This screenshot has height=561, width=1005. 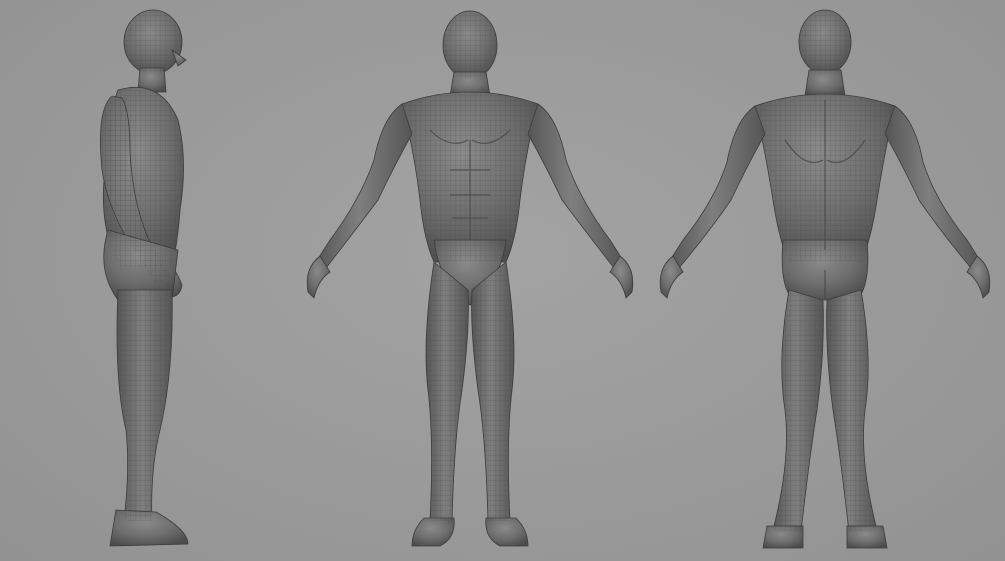 I want to click on side-body, so click(x=144, y=278).